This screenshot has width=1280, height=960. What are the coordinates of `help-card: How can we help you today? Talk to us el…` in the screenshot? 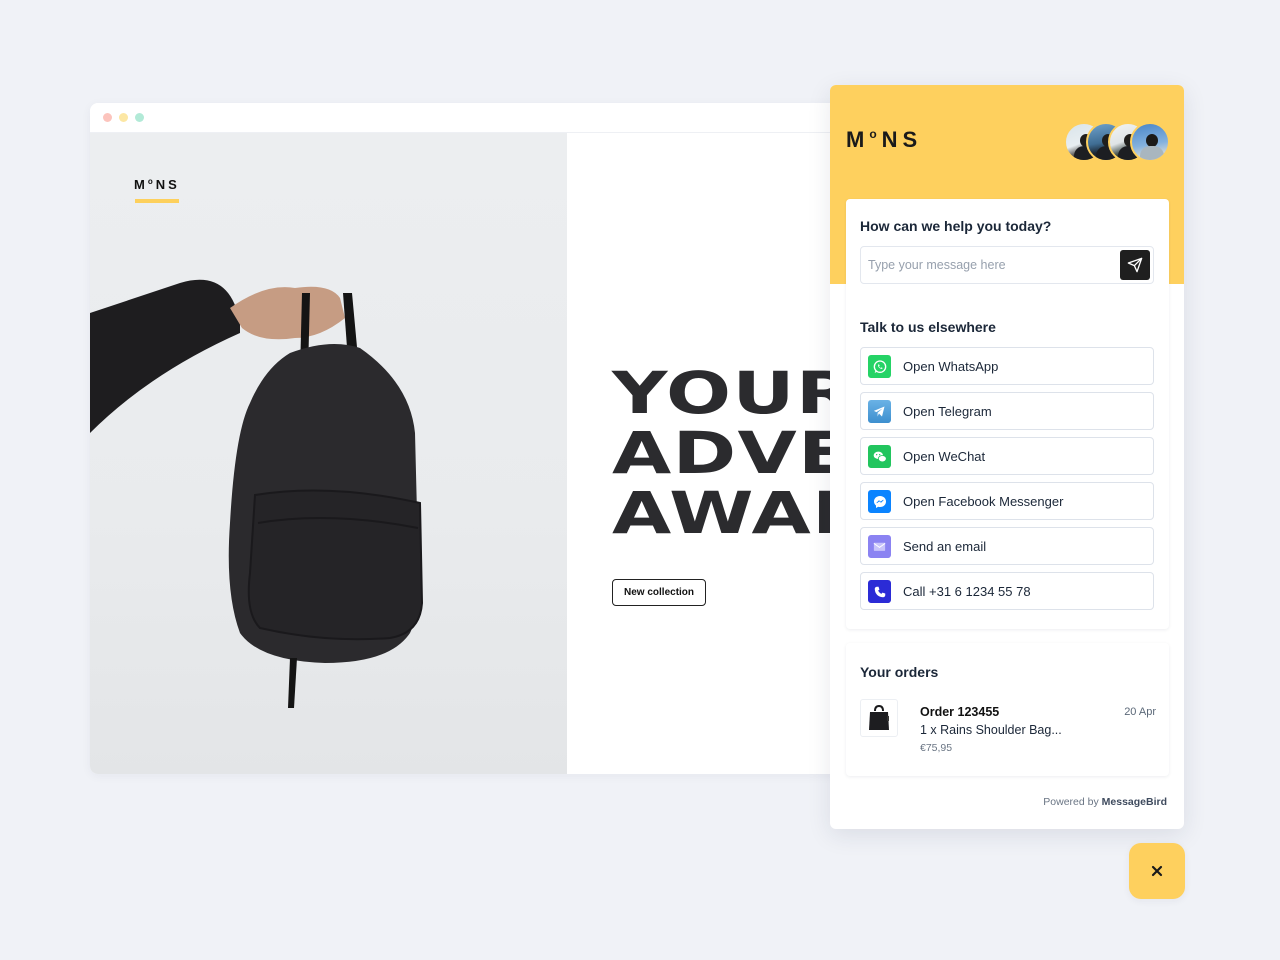 It's located at (1007, 414).